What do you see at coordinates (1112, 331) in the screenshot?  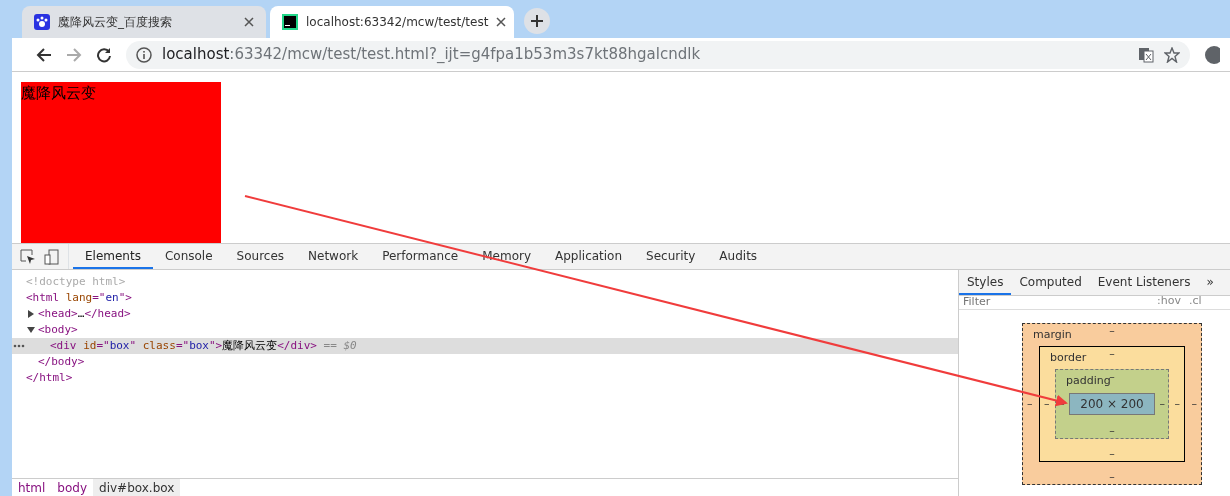 I see `margin-top-value: –` at bounding box center [1112, 331].